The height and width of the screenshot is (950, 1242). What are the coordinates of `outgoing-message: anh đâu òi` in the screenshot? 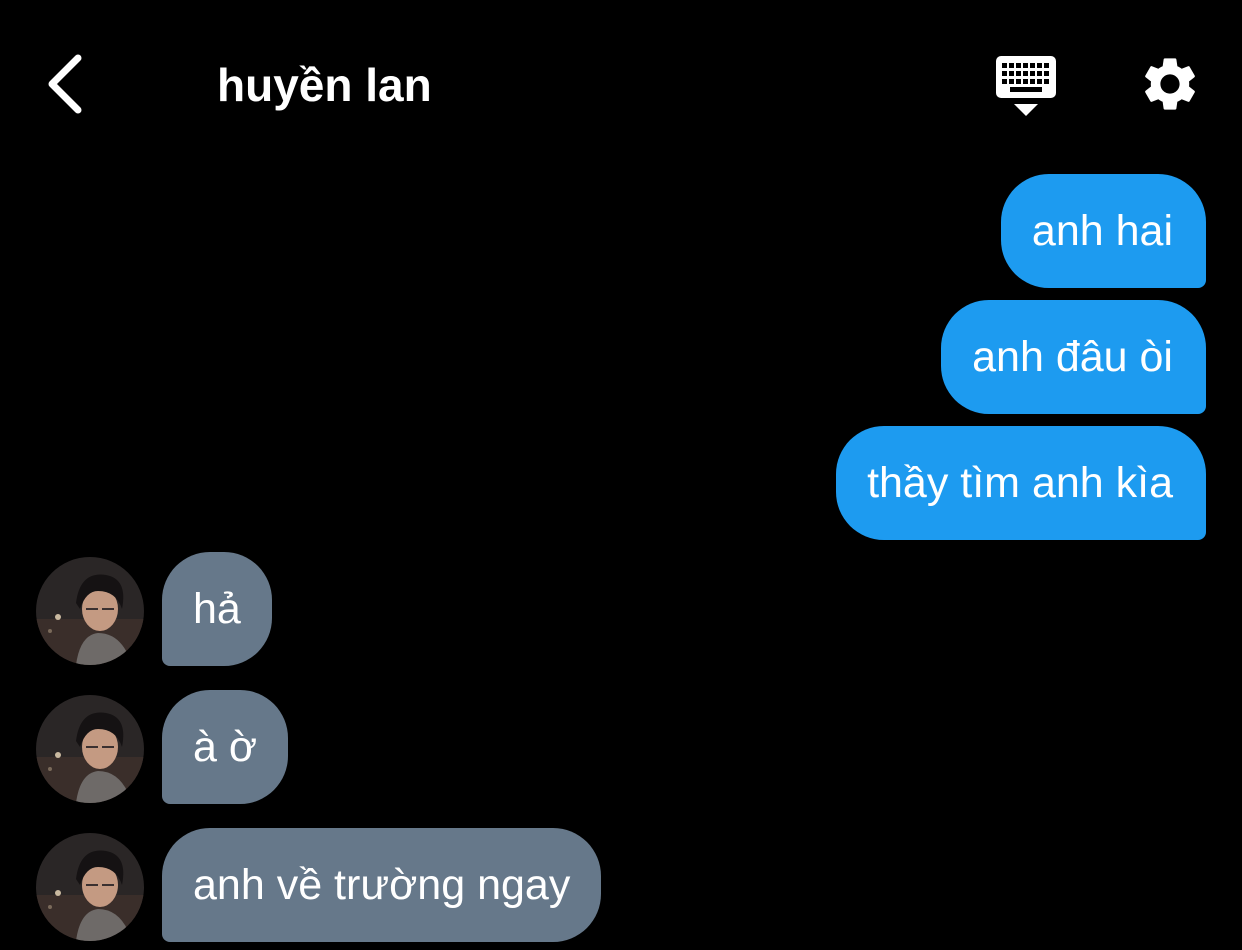 It's located at (1073, 357).